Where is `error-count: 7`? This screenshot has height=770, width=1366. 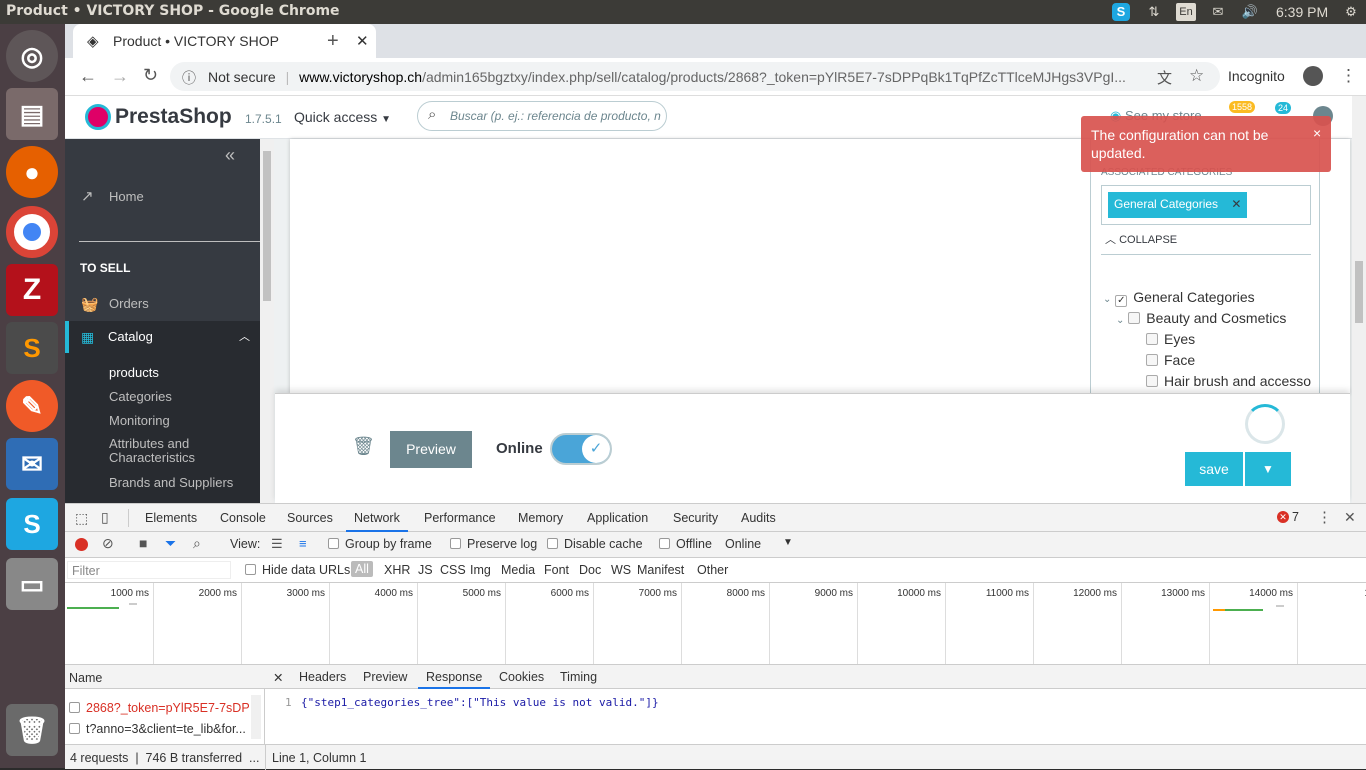 error-count: 7 is located at coordinates (1295, 517).